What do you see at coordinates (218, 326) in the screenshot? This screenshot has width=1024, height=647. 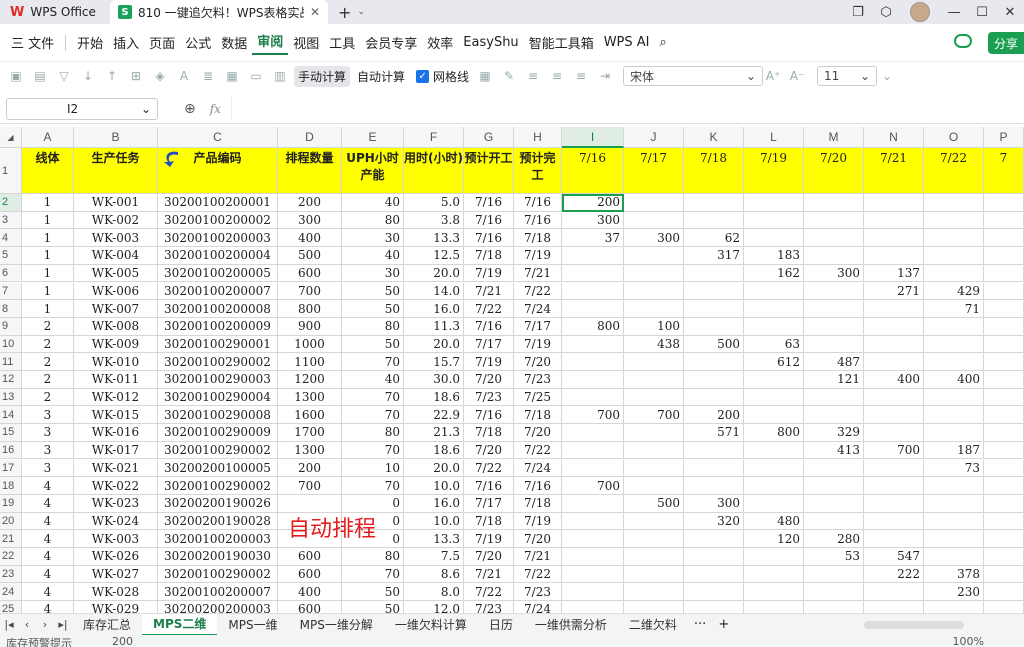 I see `table-cell: 30200100200009` at bounding box center [218, 326].